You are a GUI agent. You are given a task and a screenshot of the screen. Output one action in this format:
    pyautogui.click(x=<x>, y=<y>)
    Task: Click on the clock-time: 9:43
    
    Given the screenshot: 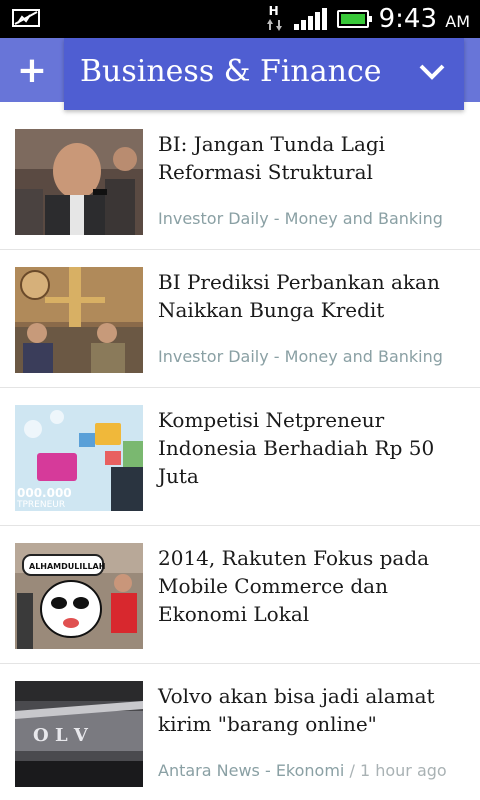 What is the action you would take?
    pyautogui.click(x=407, y=19)
    